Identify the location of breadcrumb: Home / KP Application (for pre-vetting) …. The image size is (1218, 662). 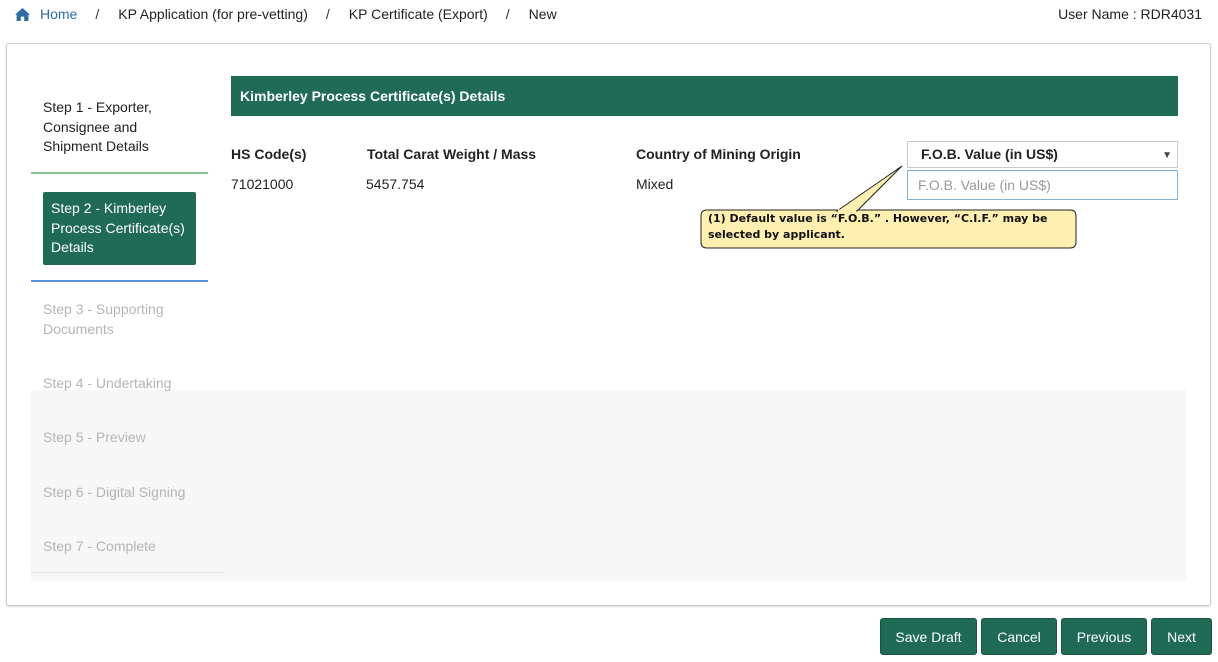
(285, 14).